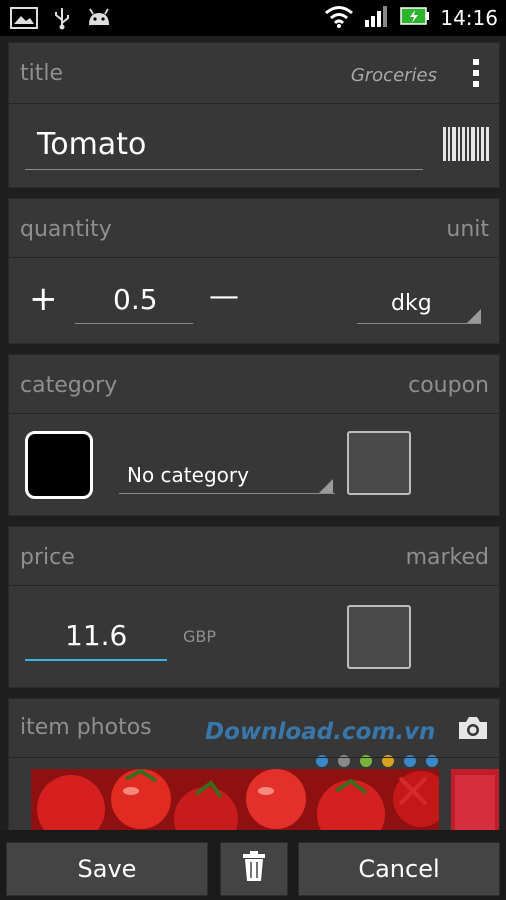 The width and height of the screenshot is (506, 900). Describe the element at coordinates (59, 465) in the screenshot. I see `category-color-swatch` at that location.